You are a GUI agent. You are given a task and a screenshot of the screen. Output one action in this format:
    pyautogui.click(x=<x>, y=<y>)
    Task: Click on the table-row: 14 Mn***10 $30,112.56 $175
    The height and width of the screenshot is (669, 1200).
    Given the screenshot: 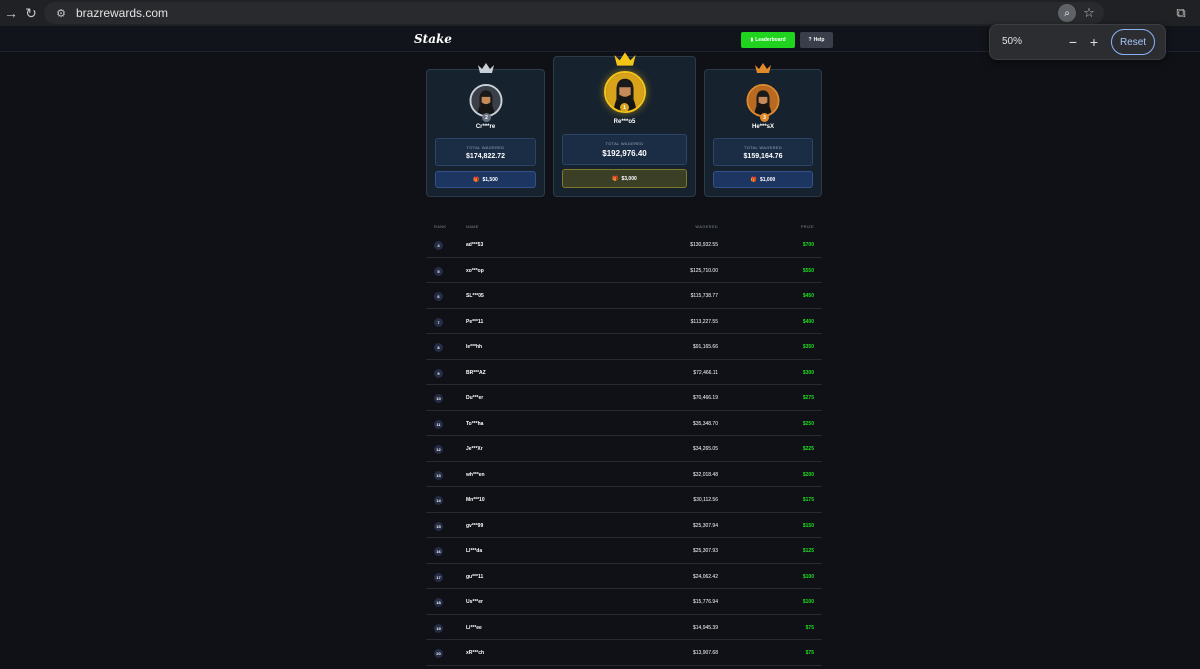 What is the action you would take?
    pyautogui.click(x=624, y=500)
    